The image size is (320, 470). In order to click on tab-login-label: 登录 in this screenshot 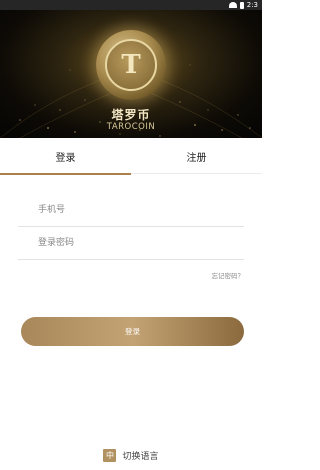, I will do `click(65, 158)`.